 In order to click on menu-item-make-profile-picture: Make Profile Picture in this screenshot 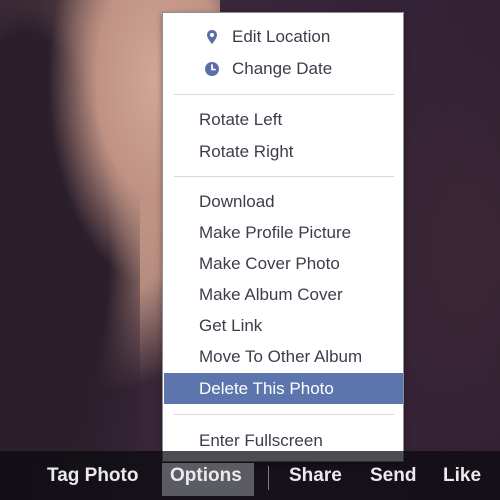, I will do `click(283, 232)`.